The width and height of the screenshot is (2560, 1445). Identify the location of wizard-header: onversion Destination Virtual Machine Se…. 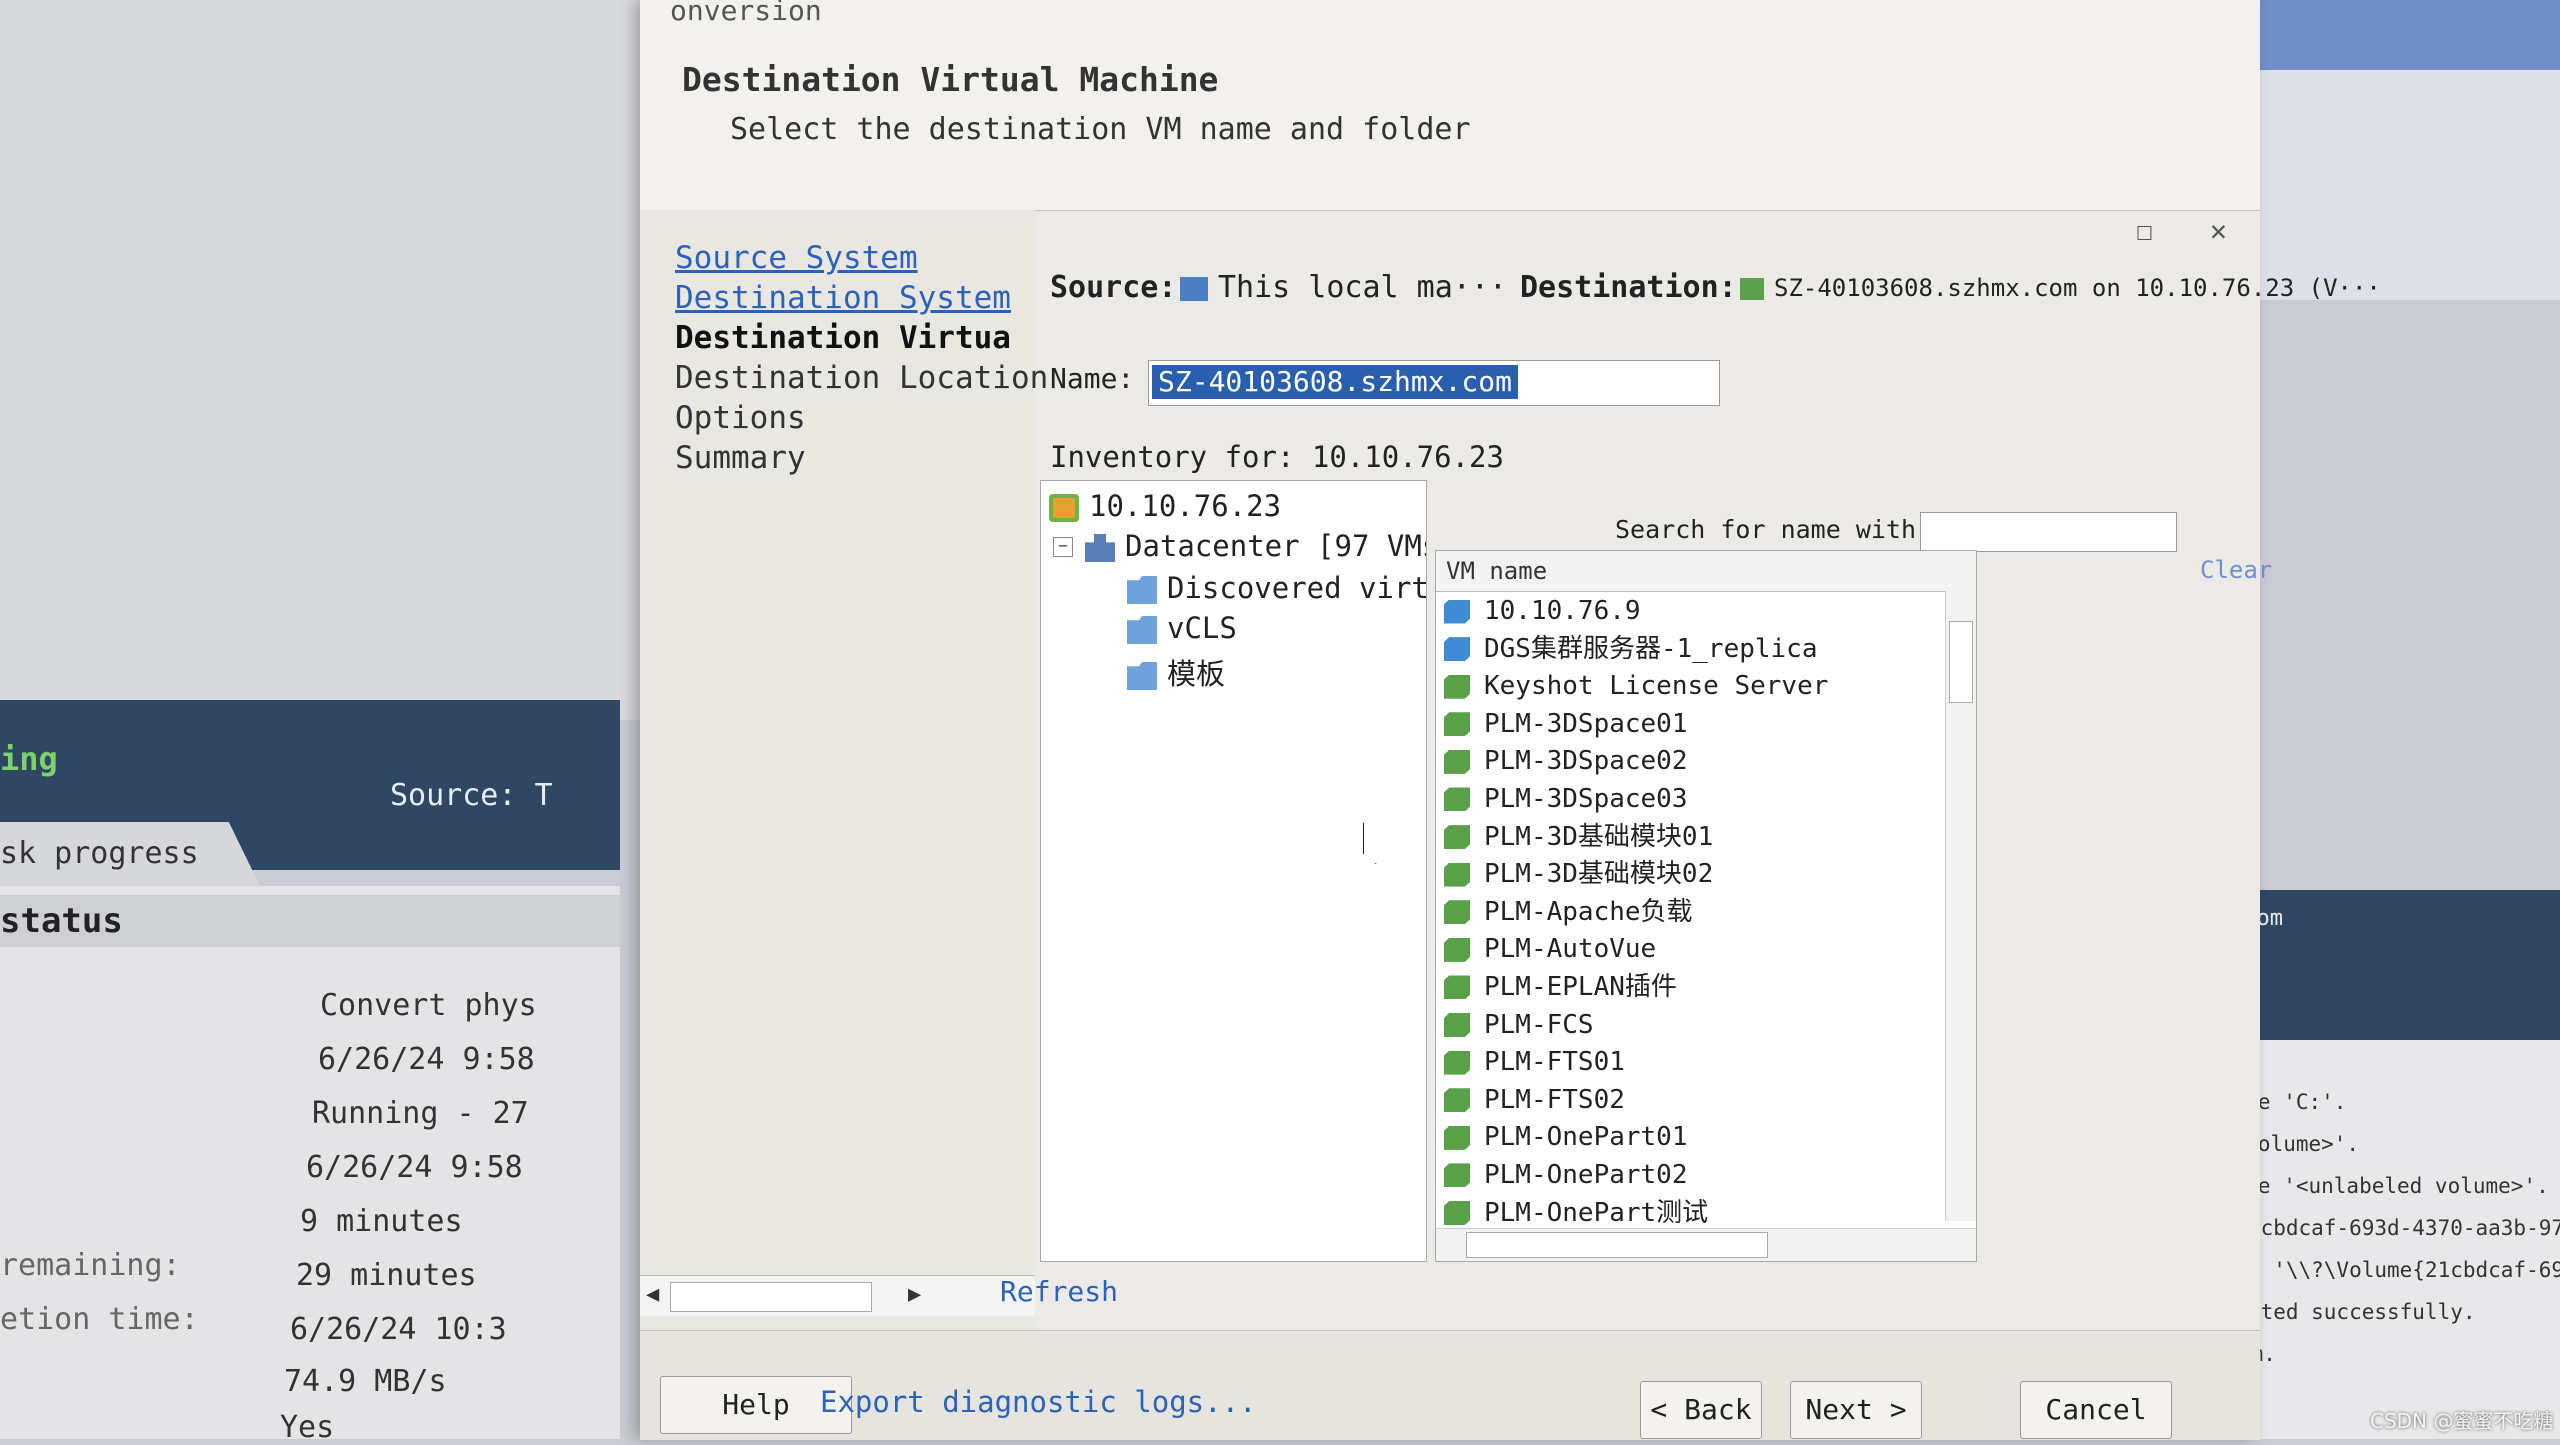
(1450, 105).